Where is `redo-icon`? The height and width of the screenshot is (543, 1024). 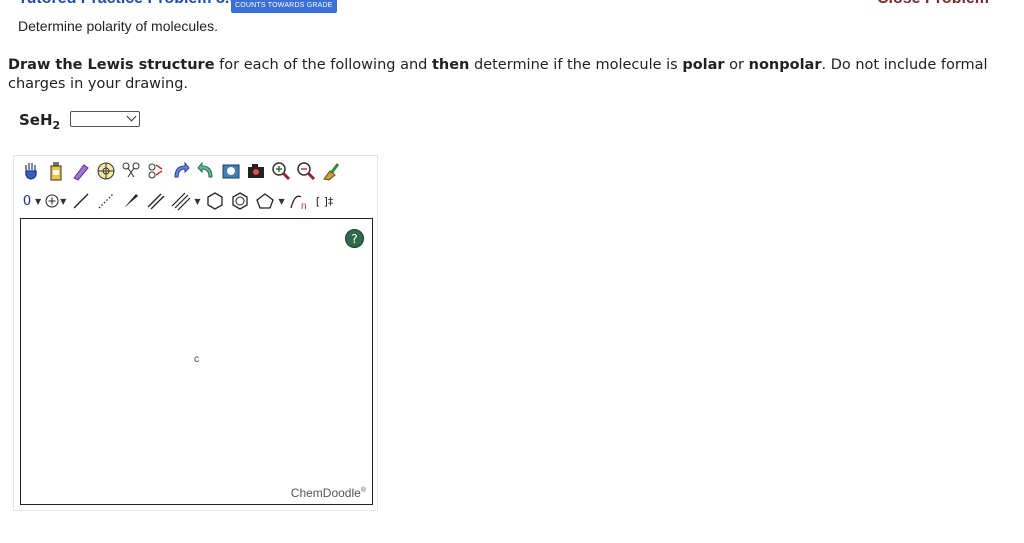 redo-icon is located at coordinates (205, 169).